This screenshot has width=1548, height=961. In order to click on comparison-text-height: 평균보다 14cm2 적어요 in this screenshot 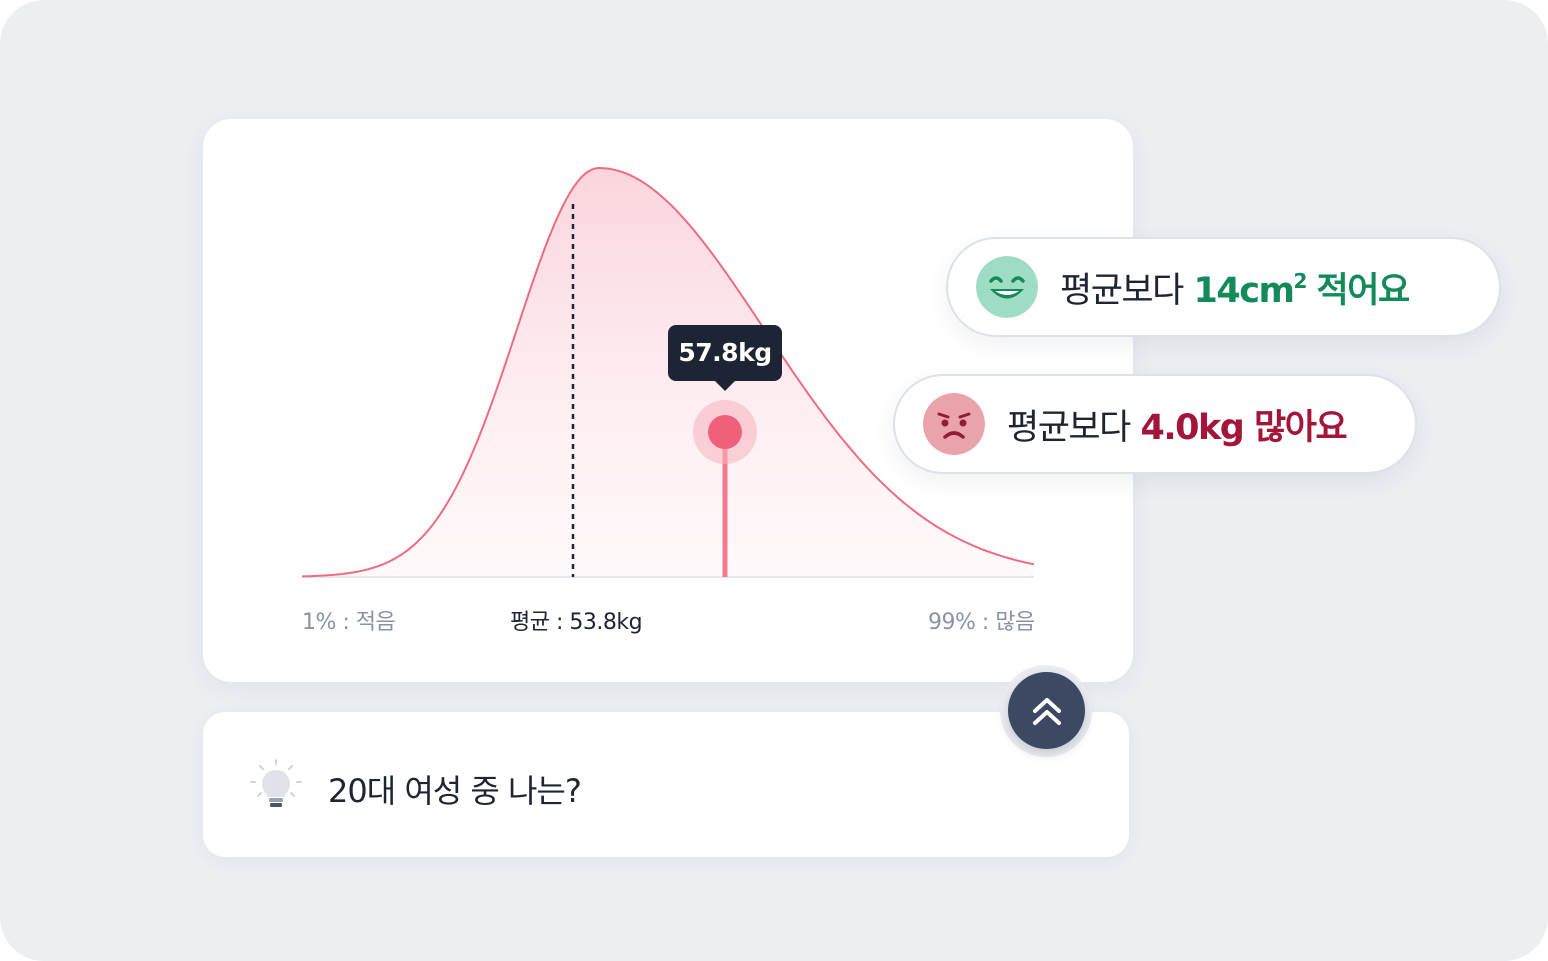, I will do `click(1235, 287)`.